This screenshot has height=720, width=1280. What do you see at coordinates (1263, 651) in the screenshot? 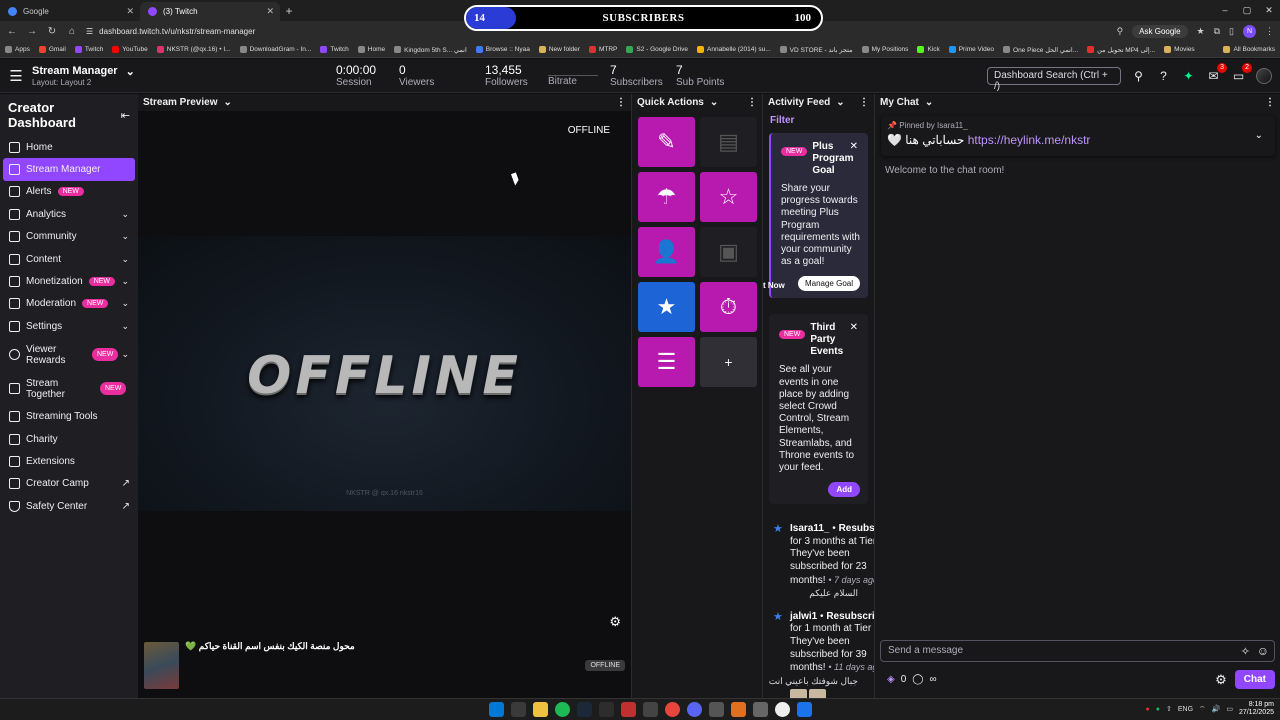
I see `emote-picker-icon: ☺` at bounding box center [1263, 651].